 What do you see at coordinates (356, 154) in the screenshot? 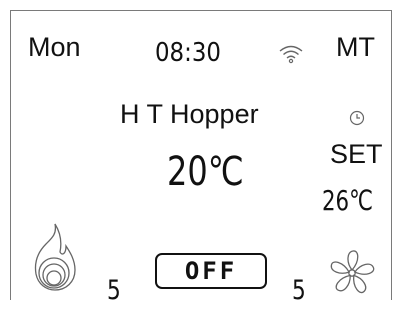
I see `set-label: SET` at bounding box center [356, 154].